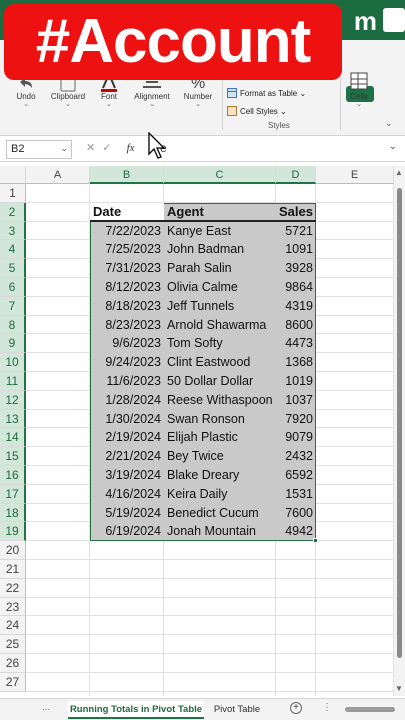 The image size is (405, 720). Describe the element at coordinates (220, 325) in the screenshot. I see `agent-cell: Arnold Shawarma` at that location.